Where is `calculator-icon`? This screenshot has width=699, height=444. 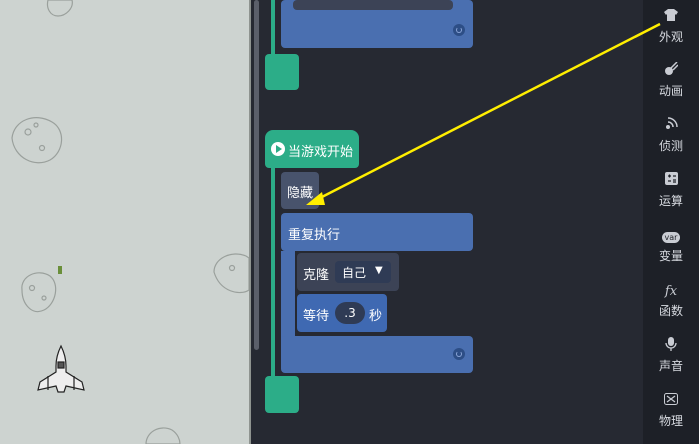
calculator-icon is located at coordinates (671, 182).